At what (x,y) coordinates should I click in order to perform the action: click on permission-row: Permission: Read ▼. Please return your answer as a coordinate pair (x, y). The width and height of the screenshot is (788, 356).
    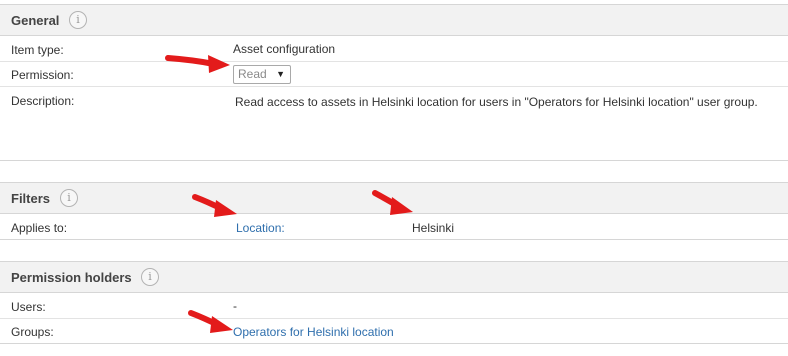
    Looking at the image, I should click on (394, 74).